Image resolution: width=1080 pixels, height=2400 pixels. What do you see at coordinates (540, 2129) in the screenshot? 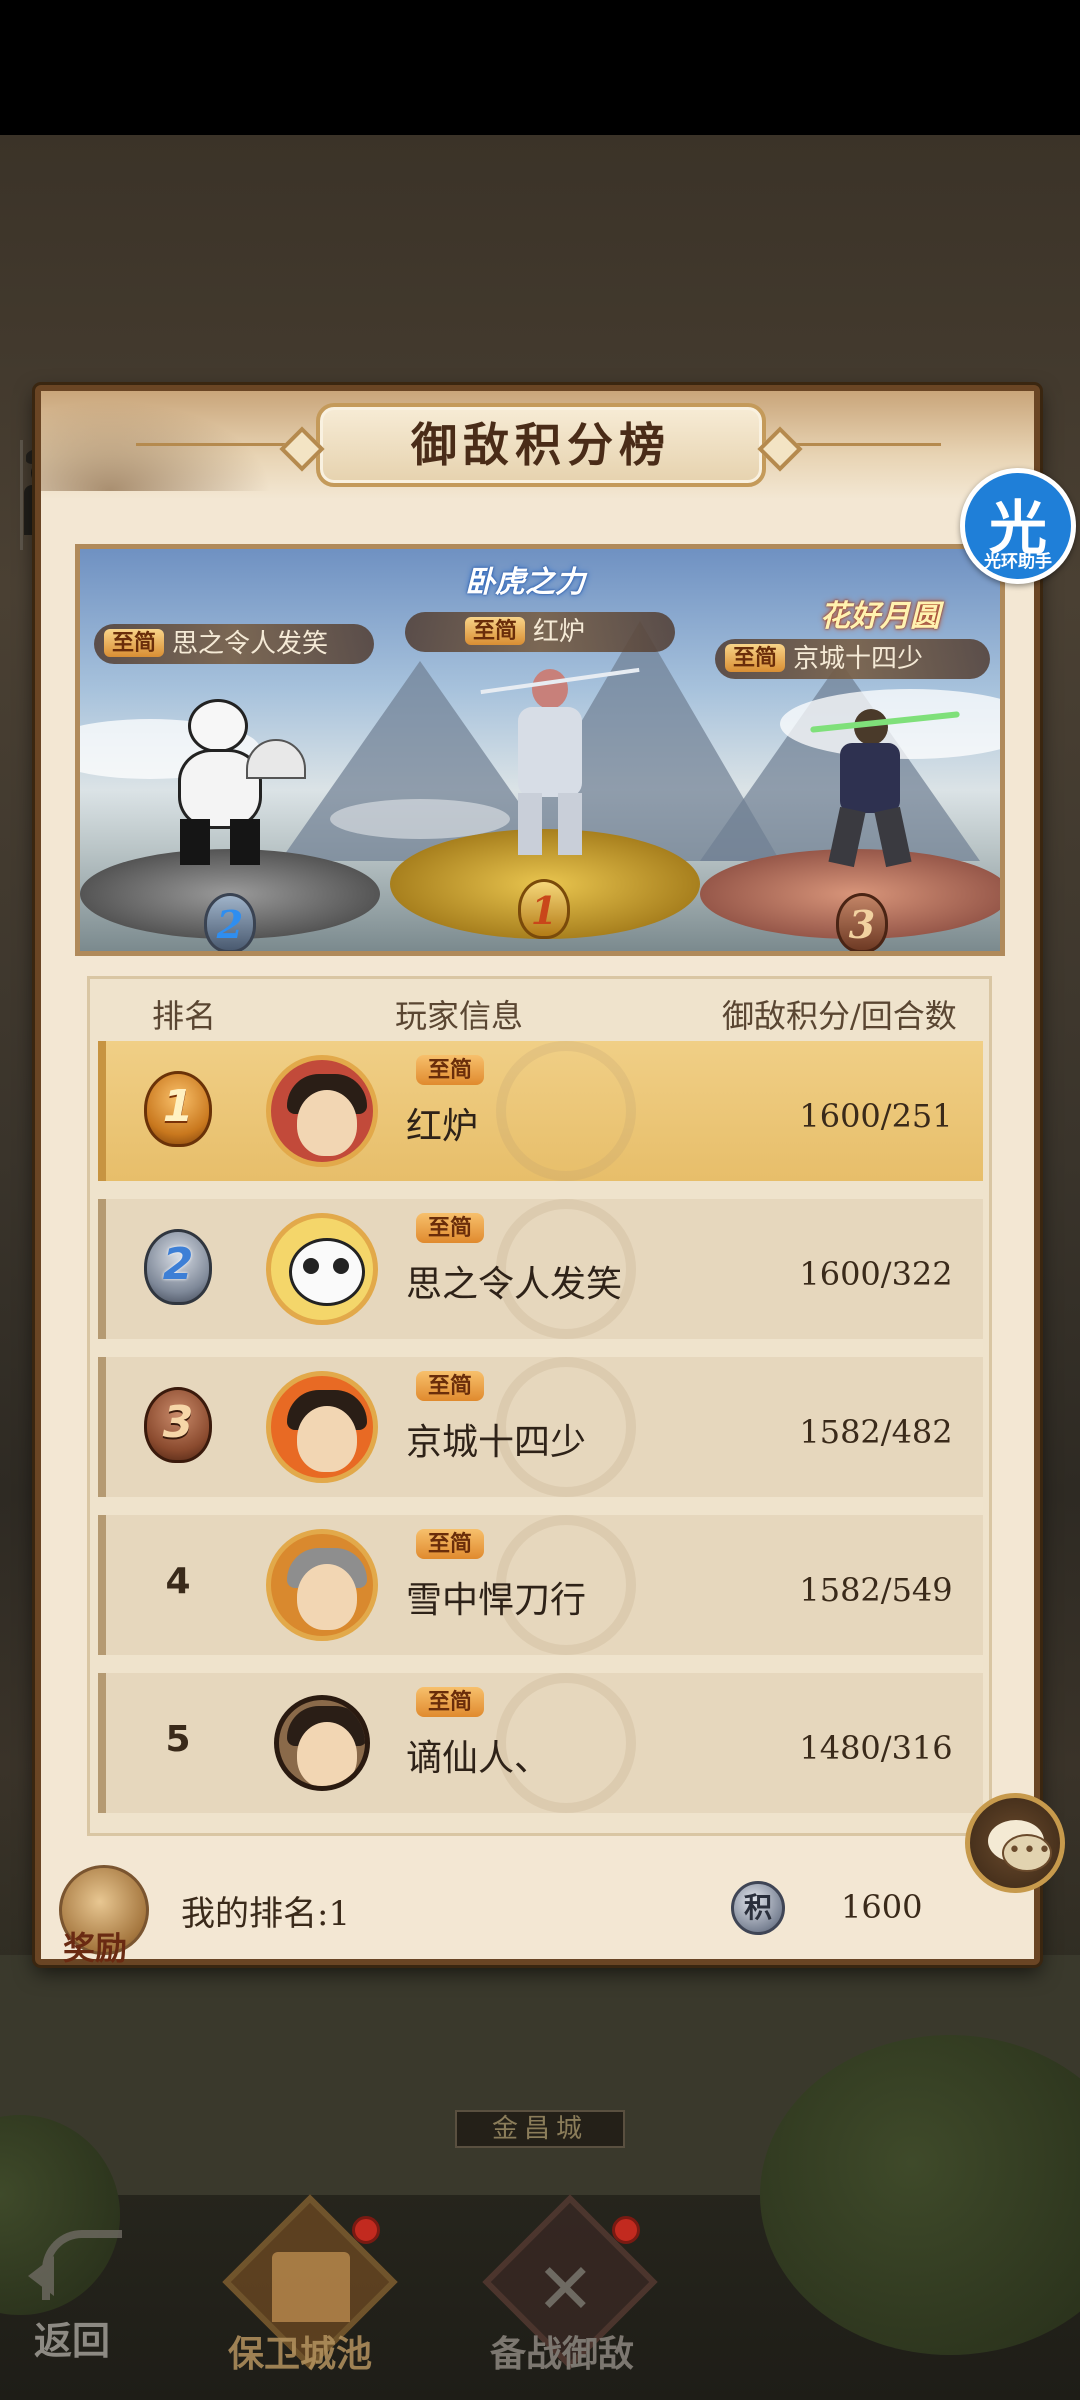
I see `gate-sign: 金昌城` at bounding box center [540, 2129].